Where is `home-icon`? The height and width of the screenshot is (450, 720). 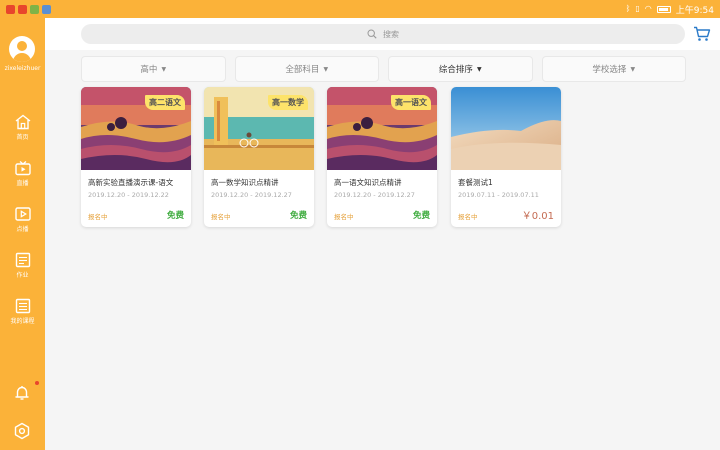
home-icon is located at coordinates (22, 122).